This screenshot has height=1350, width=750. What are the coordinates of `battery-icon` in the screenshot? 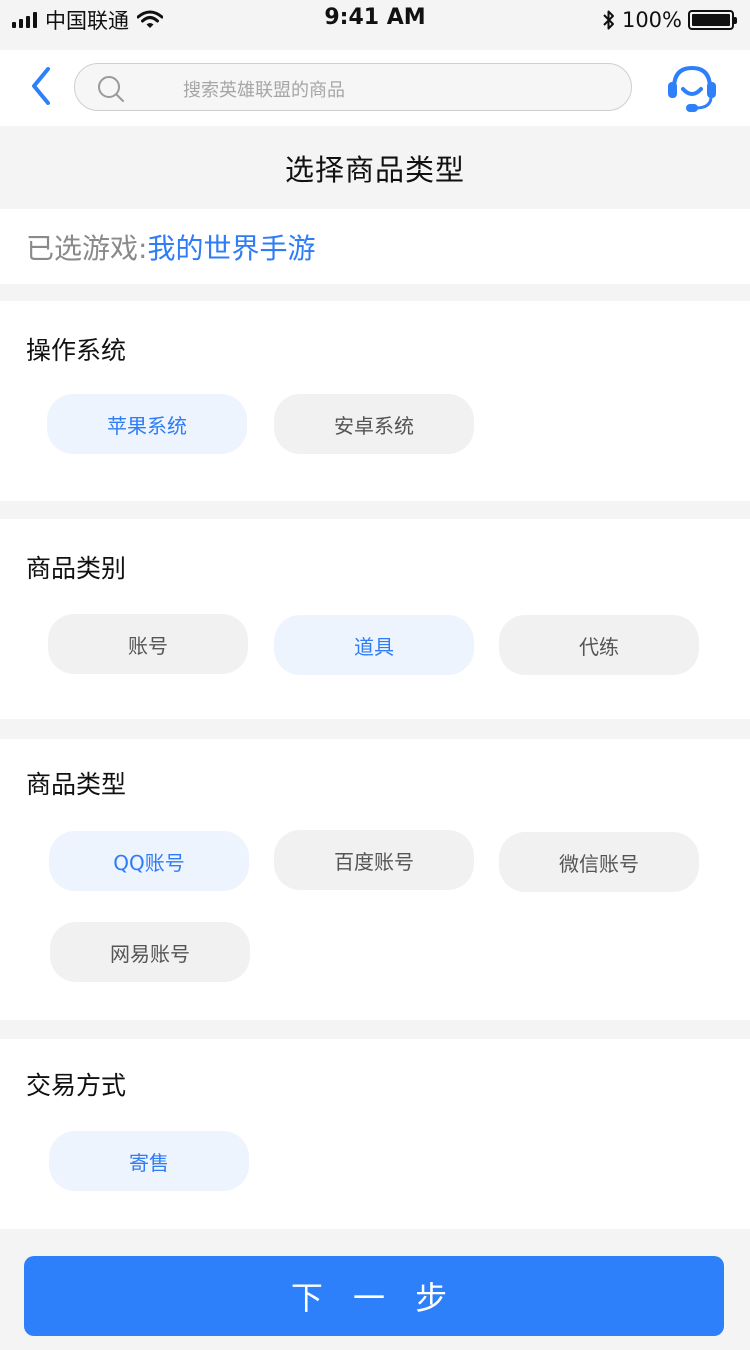 It's located at (712, 20).